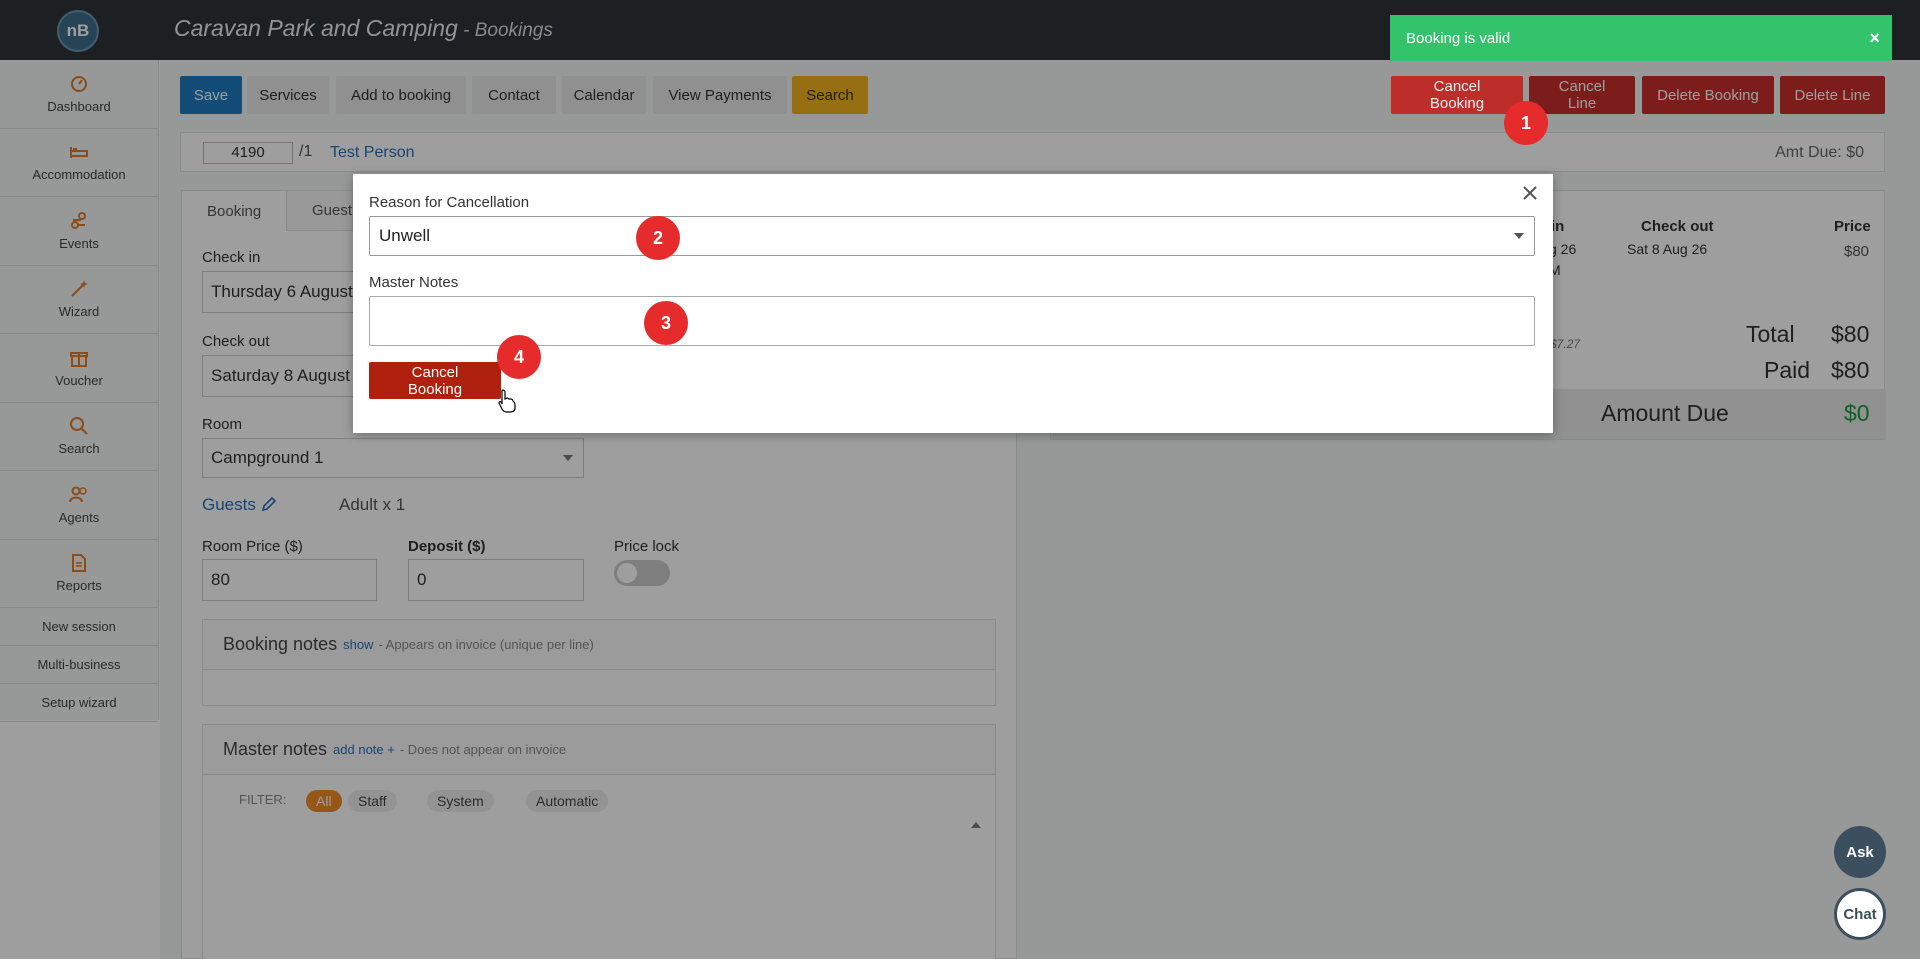  I want to click on reason-select-value: Unwell, so click(405, 235).